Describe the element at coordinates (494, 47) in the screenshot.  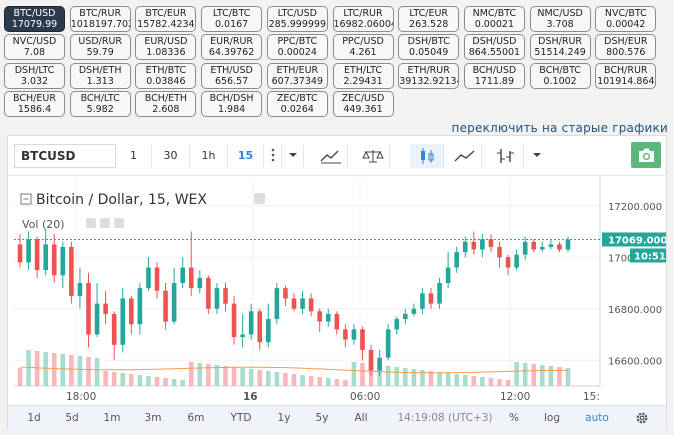
I see `pair-button-dsh-usd: DSH/USD 864.55001` at that location.